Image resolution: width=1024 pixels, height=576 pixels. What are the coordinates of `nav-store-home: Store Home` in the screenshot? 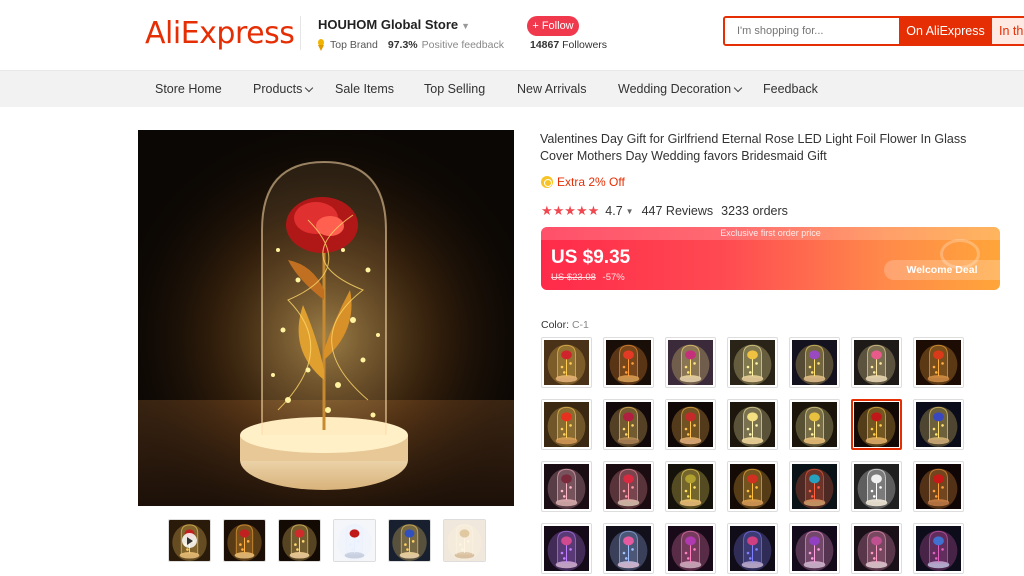 It's located at (188, 89).